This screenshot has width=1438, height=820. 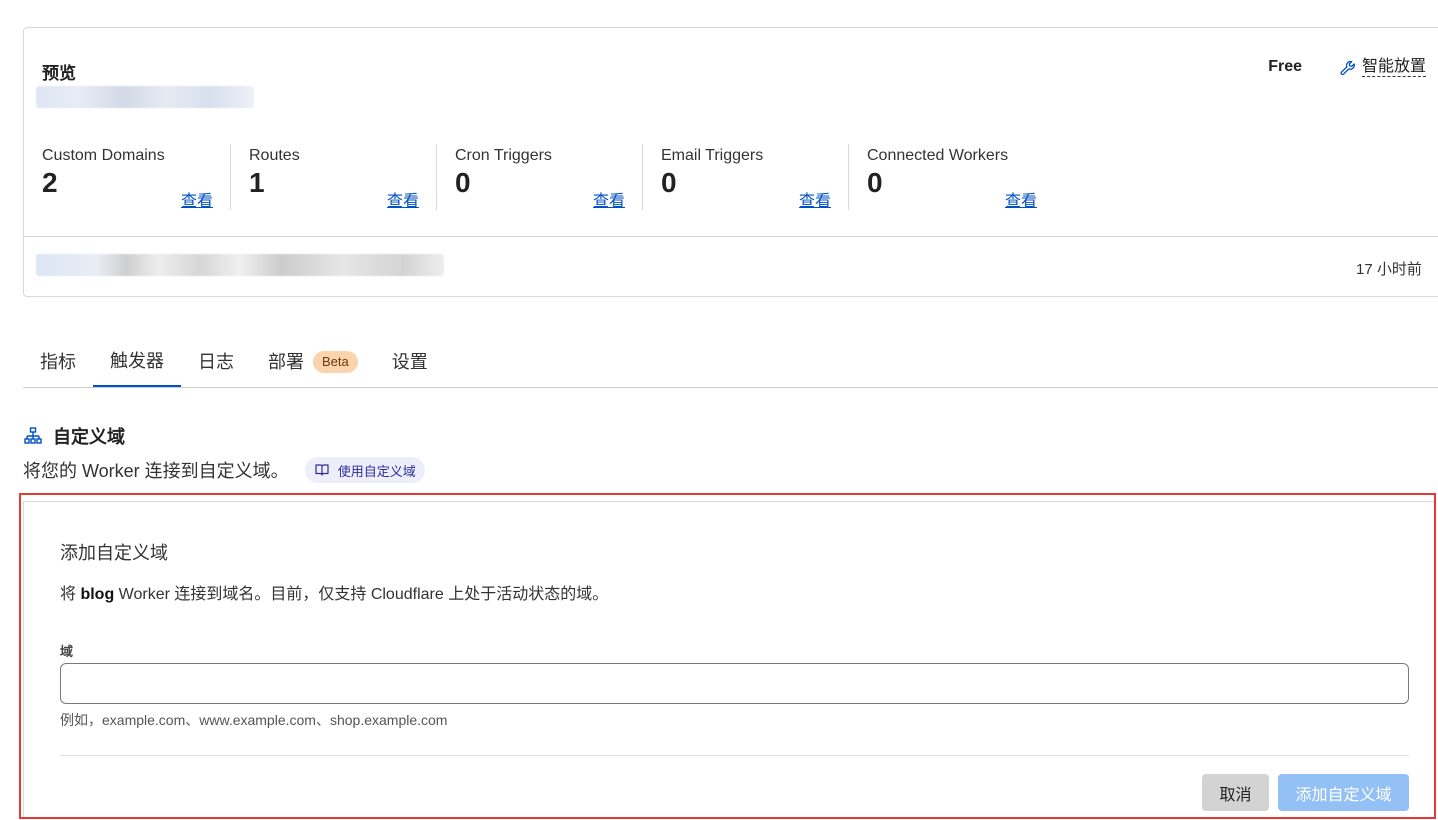 What do you see at coordinates (286, 361) in the screenshot?
I see `tab-label: 部署` at bounding box center [286, 361].